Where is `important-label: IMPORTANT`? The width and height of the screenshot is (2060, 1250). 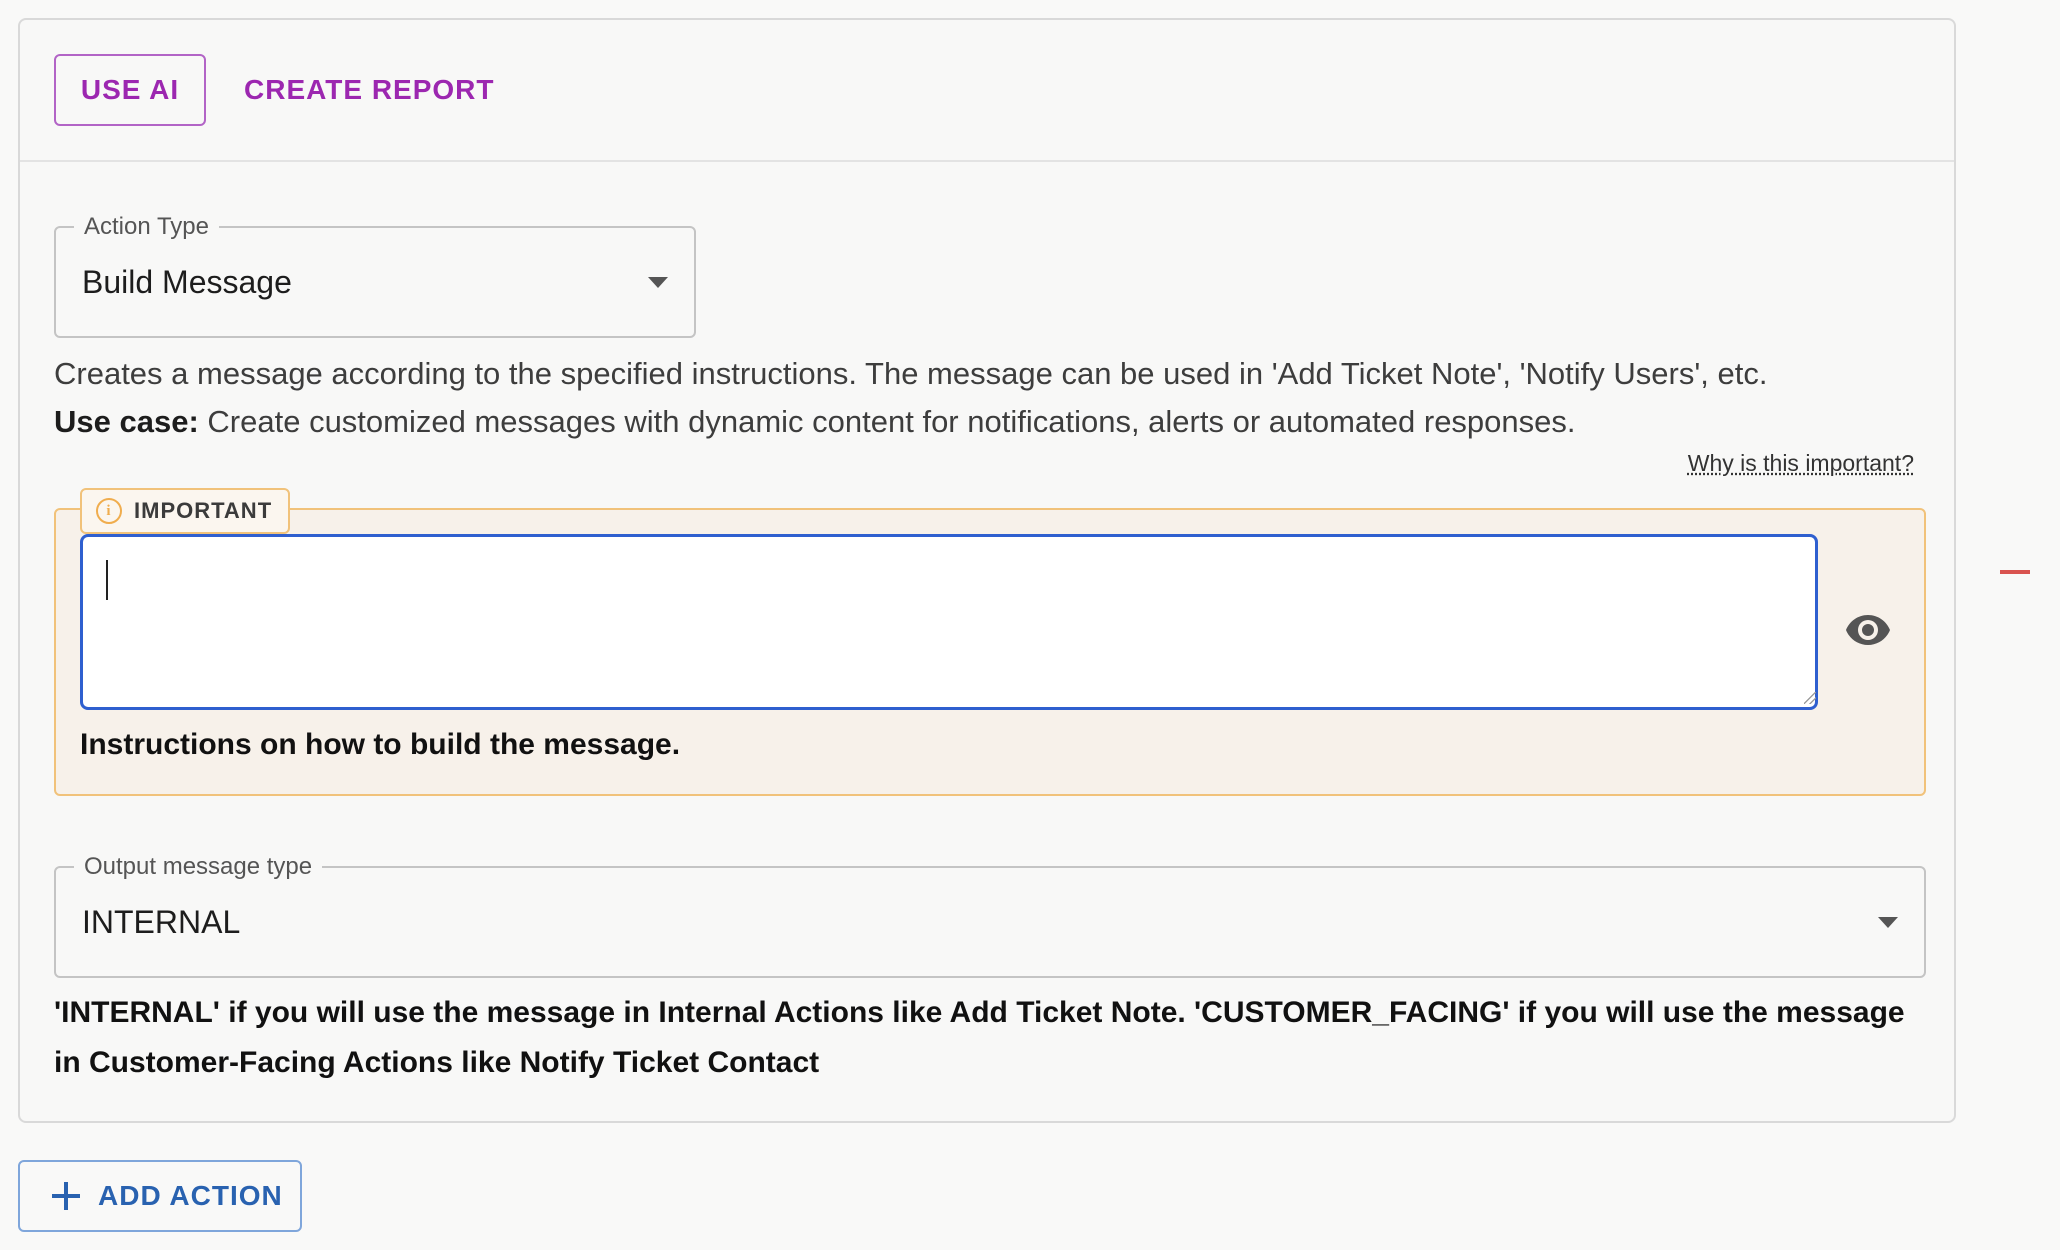 important-label: IMPORTANT is located at coordinates (203, 510).